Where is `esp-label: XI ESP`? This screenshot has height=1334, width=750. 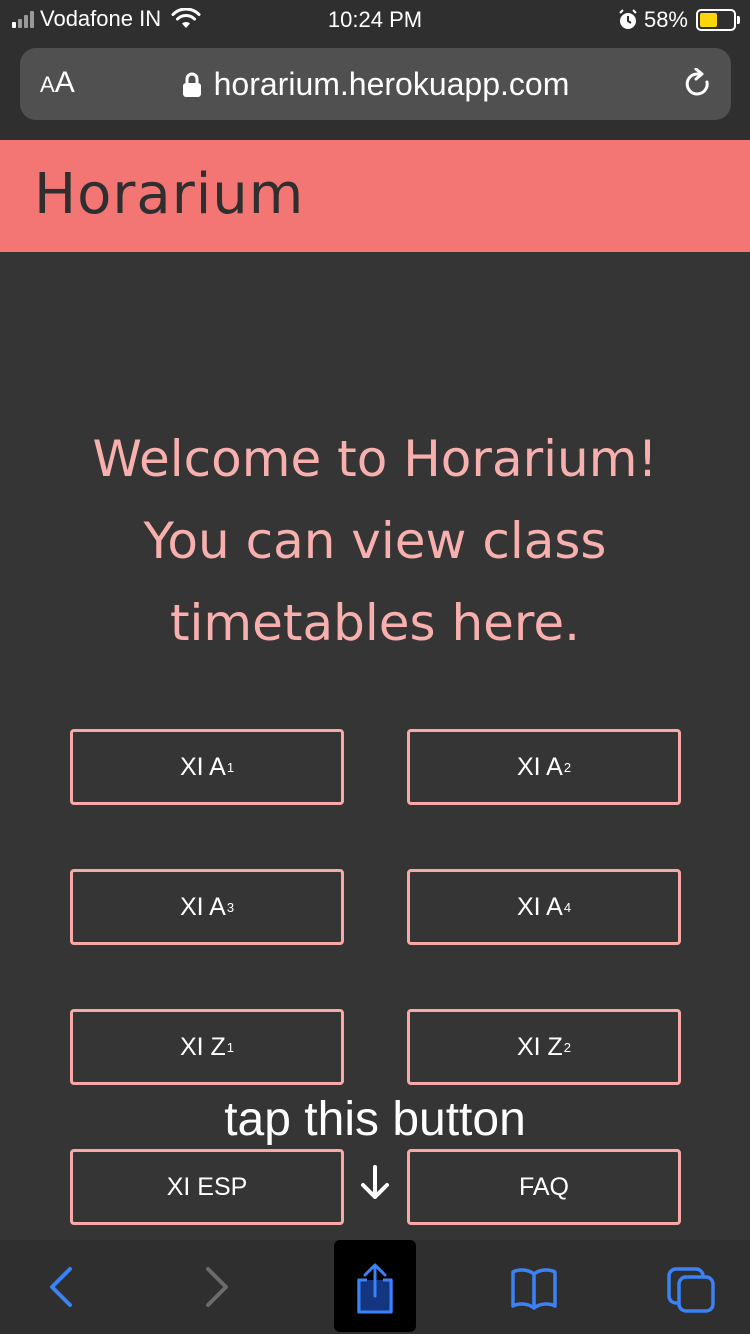
esp-label: XI ESP is located at coordinates (207, 1186).